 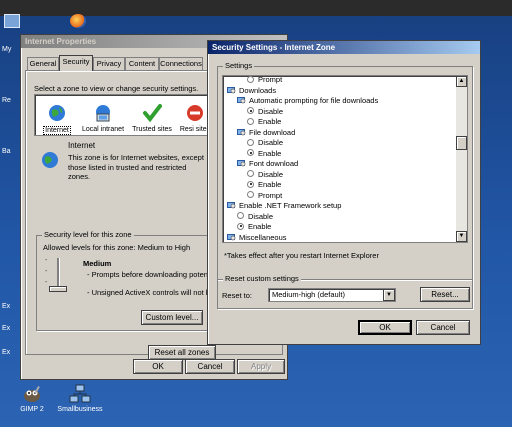 What do you see at coordinates (109, 63) in the screenshot?
I see `tab-privacy: Privacy` at bounding box center [109, 63].